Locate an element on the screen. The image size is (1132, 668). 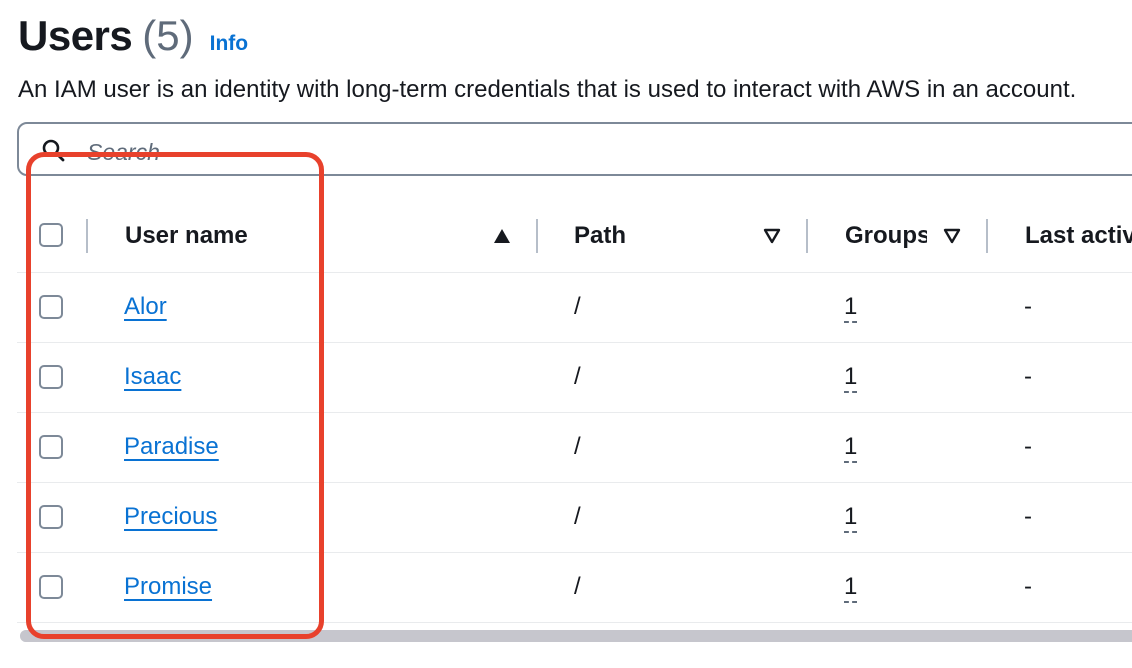
user-name-link: Paradise is located at coordinates (171, 446).